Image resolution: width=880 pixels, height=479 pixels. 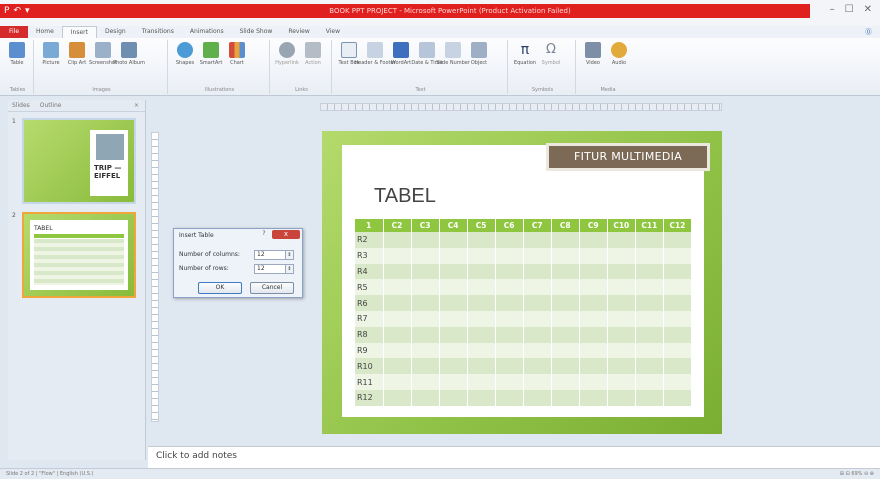 I want to click on tab-slides: Slides, so click(x=21, y=105).